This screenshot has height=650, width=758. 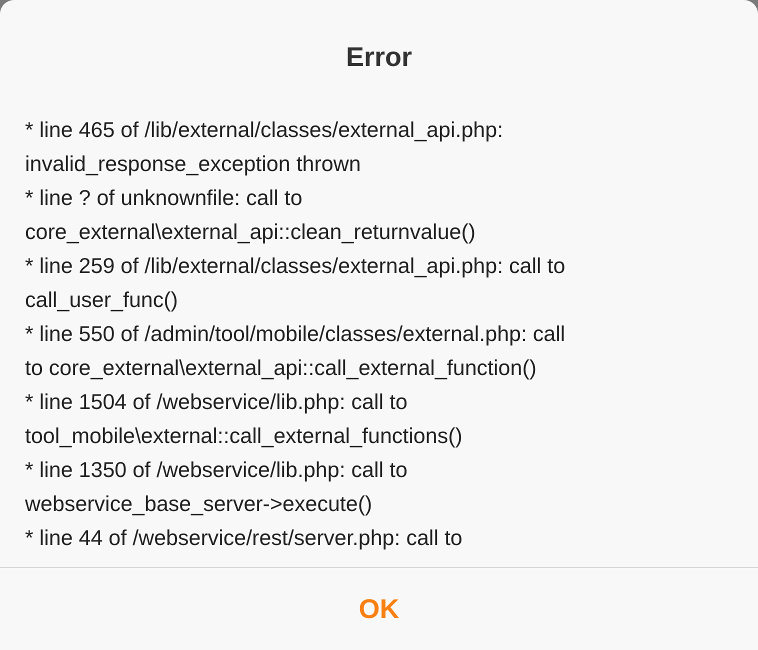 I want to click on error-message-line: * line 1504 of /webservice/lib.php: call to, so click(x=216, y=402).